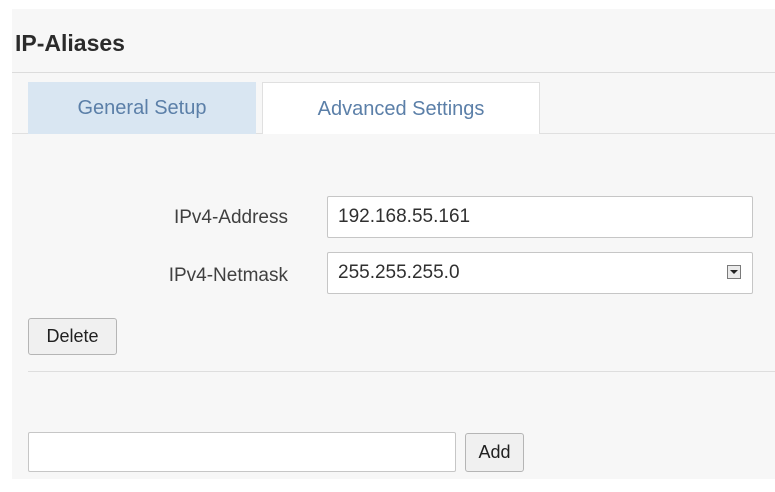 The width and height of the screenshot is (775, 492). What do you see at coordinates (401, 371) in the screenshot?
I see `section-divider` at bounding box center [401, 371].